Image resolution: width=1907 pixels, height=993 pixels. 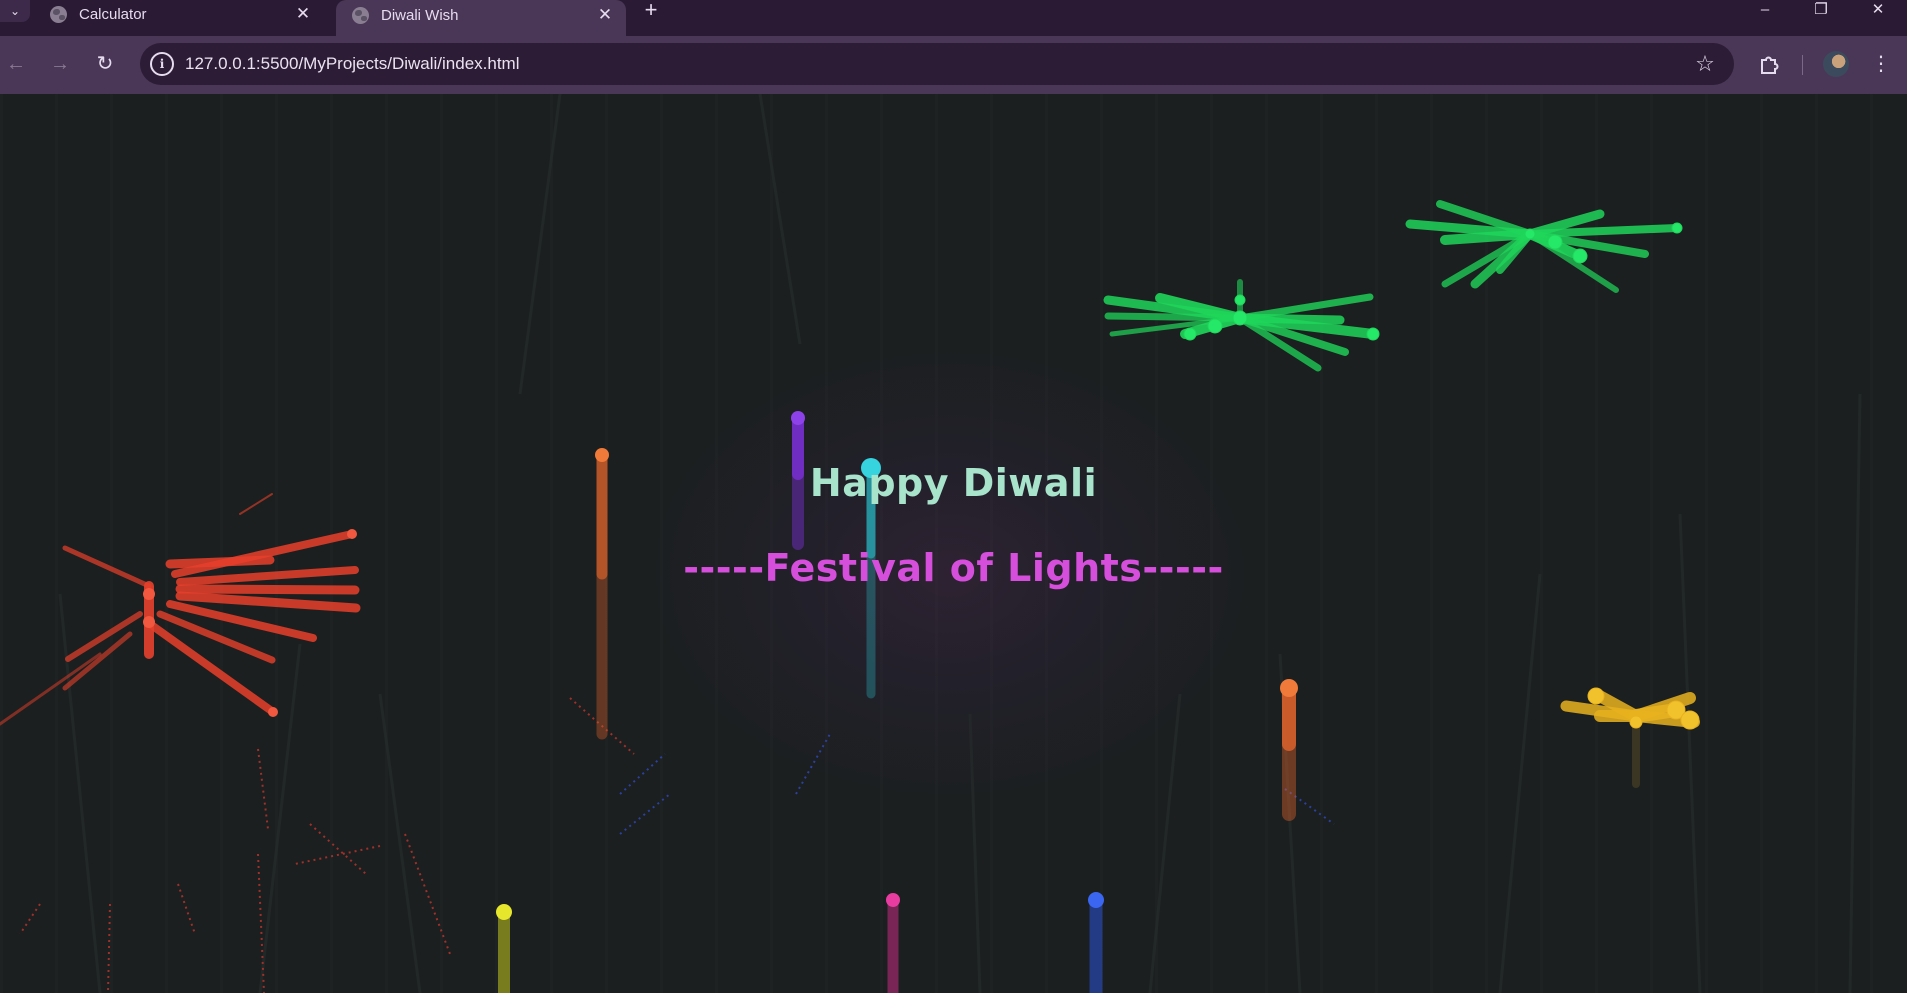 I want to click on firework-burst-green-center, so click(x=1241, y=325).